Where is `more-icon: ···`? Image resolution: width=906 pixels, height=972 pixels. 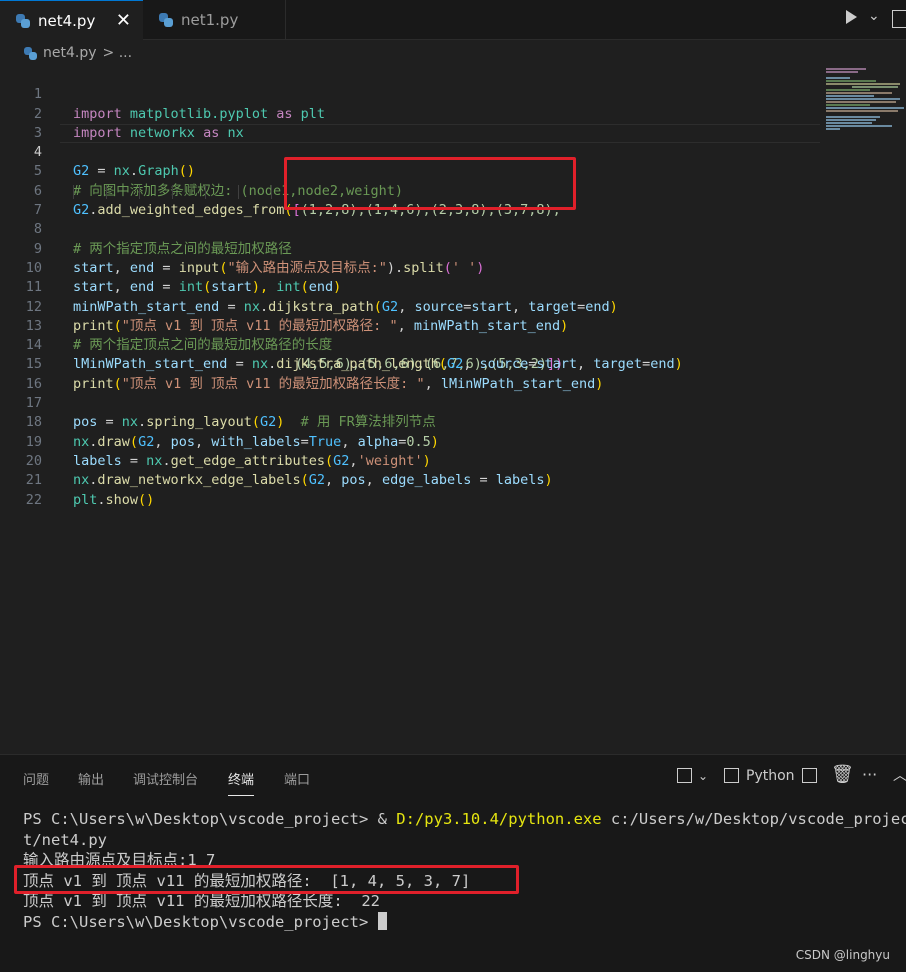 more-icon: ··· is located at coordinates (869, 774).